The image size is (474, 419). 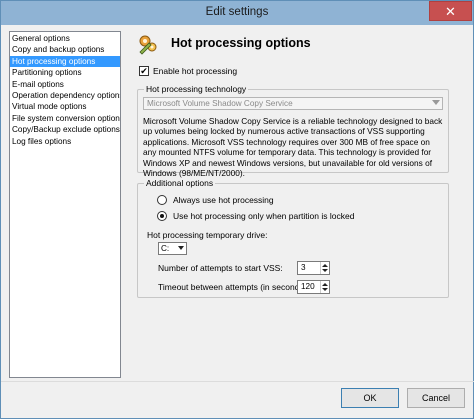 I want to click on timeout-stepper: 120, so click(x=313, y=287).